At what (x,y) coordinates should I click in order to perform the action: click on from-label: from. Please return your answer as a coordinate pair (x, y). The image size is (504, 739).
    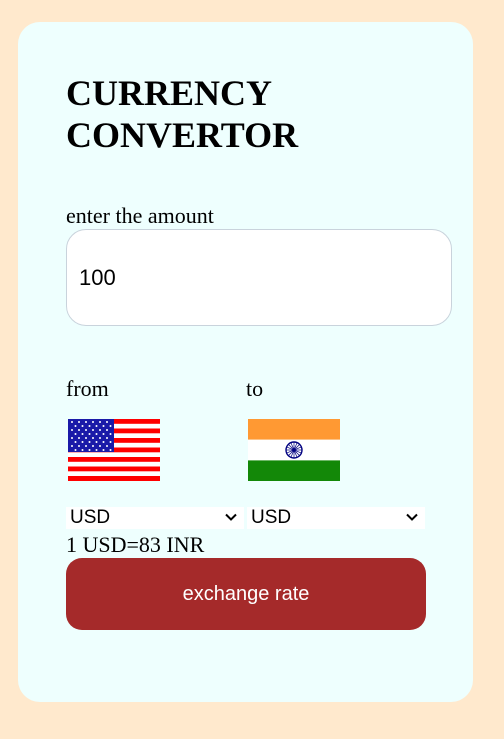
    Looking at the image, I should click on (87, 388).